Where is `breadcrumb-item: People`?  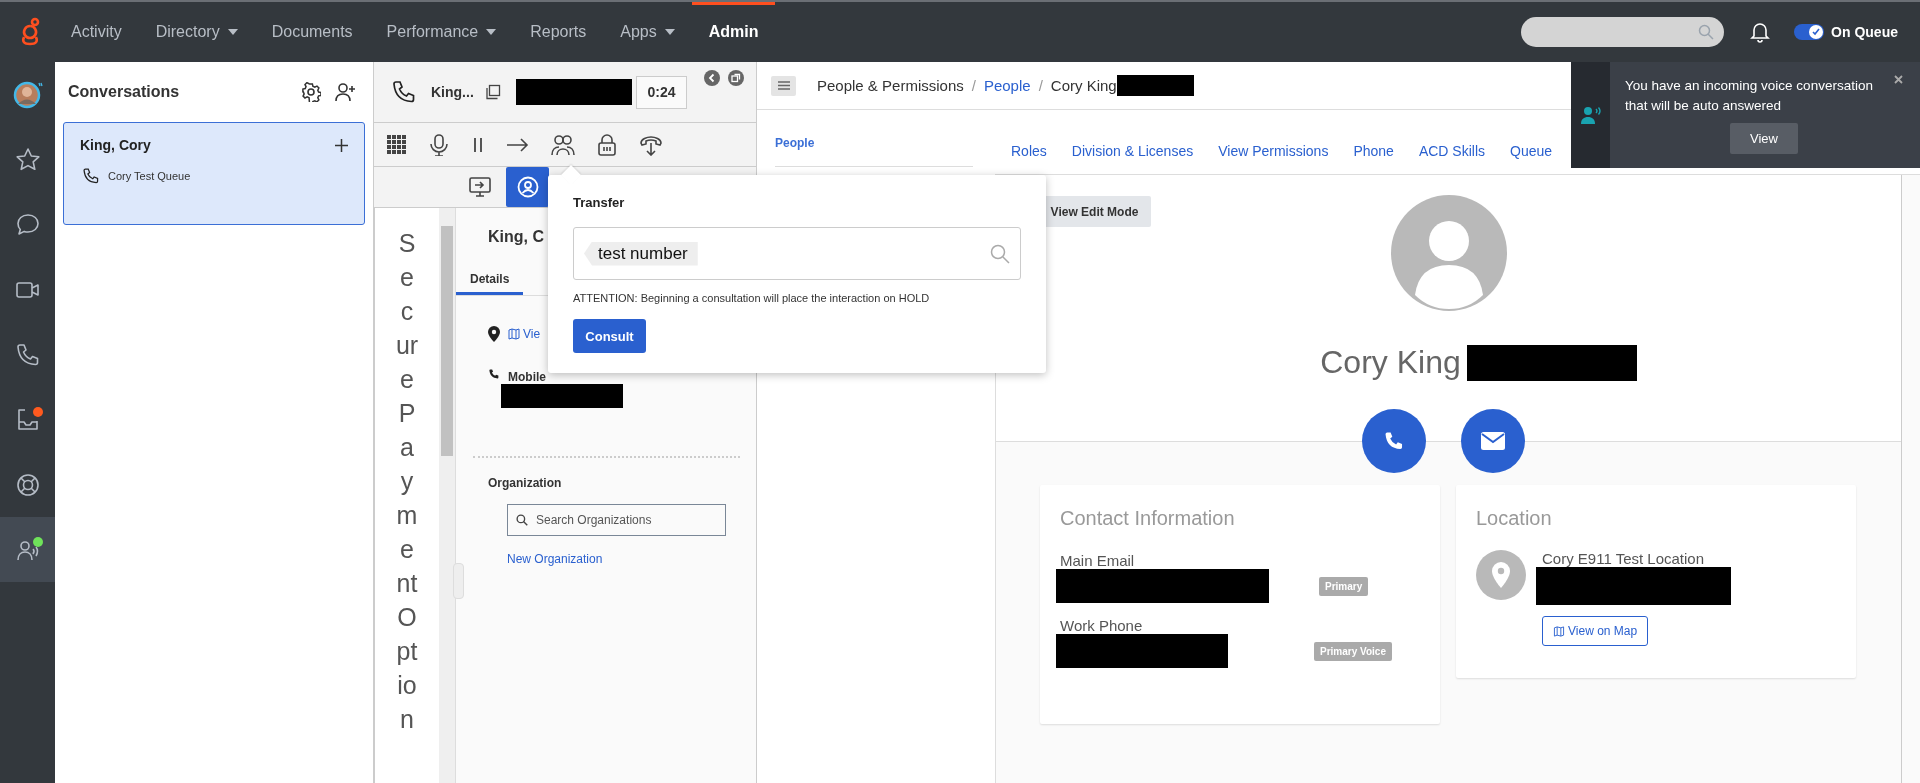 breadcrumb-item: People is located at coordinates (1007, 85).